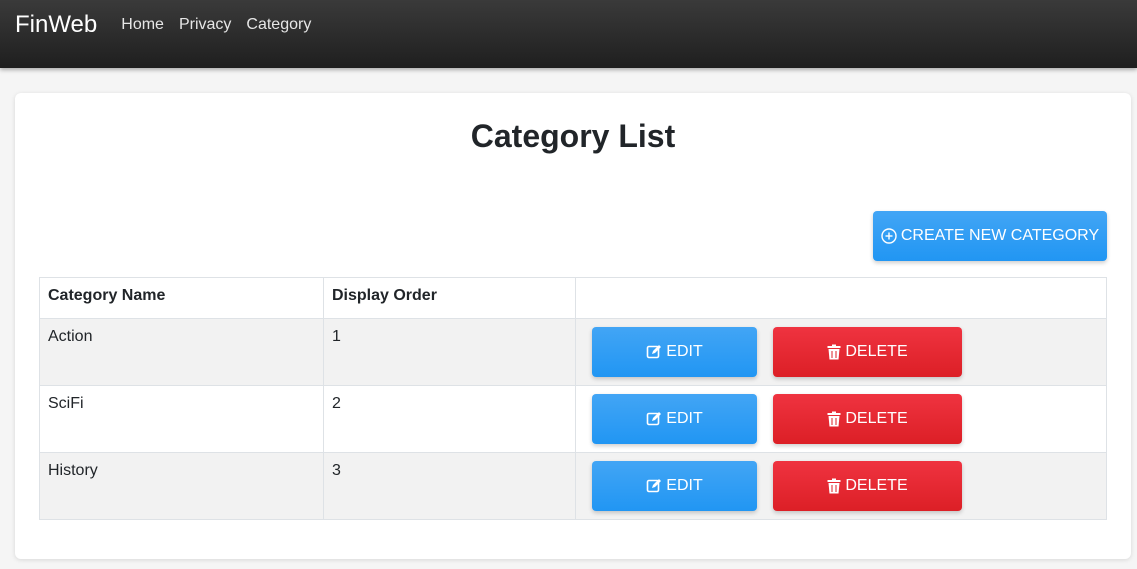  Describe the element at coordinates (889, 236) in the screenshot. I see `plus-circle-icon` at that location.